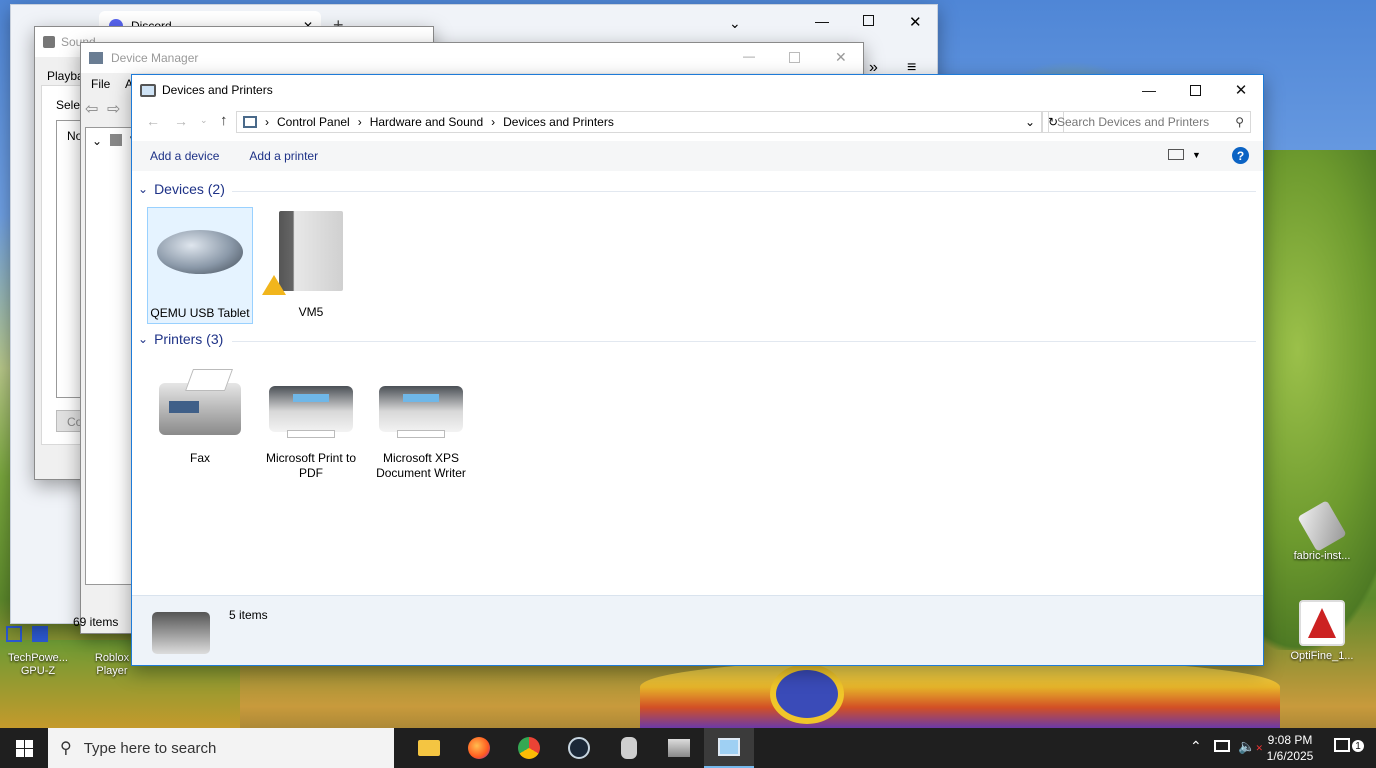 The height and width of the screenshot is (768, 1376). Describe the element at coordinates (1322, 526) in the screenshot. I see `file-icon` at that location.